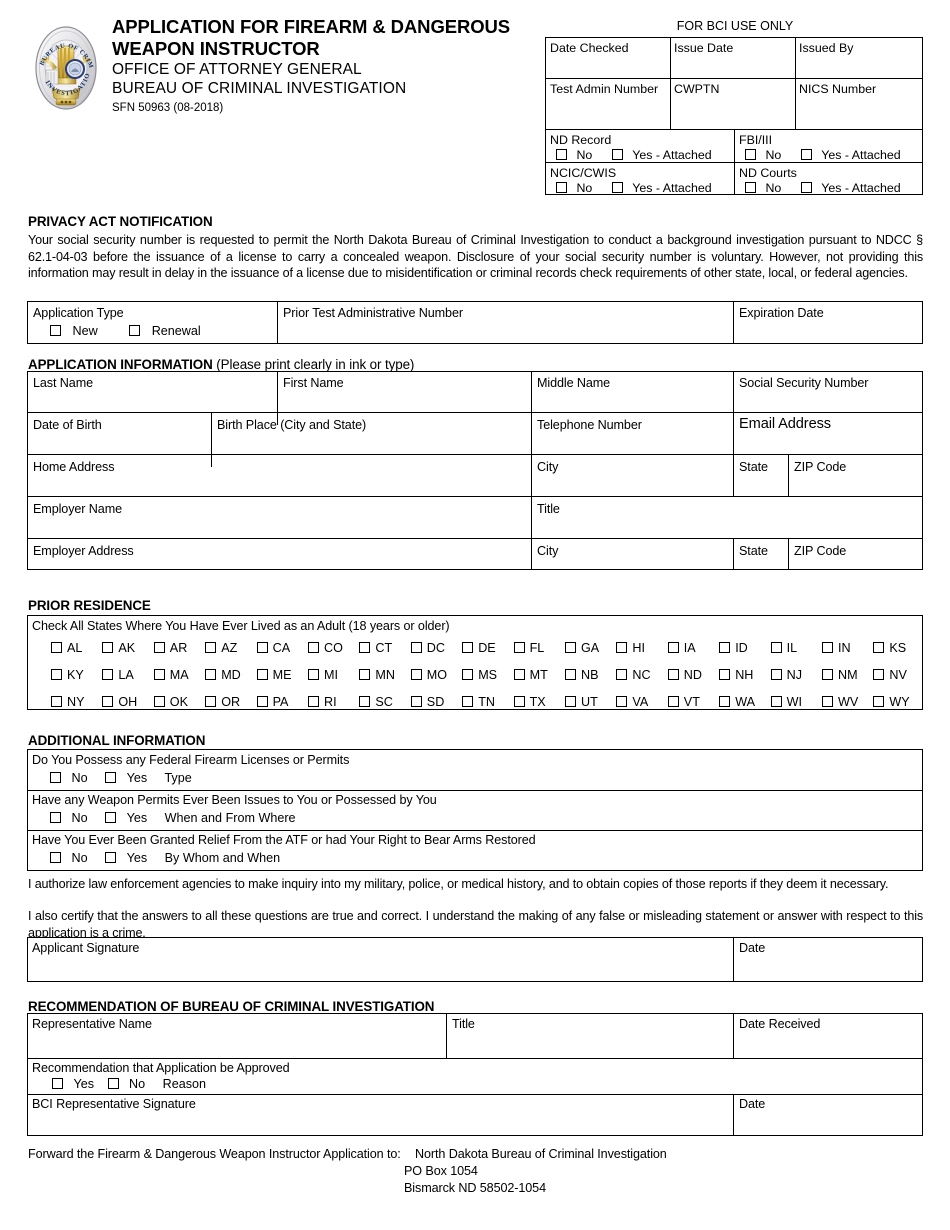 Image resolution: width=950 pixels, height=1230 pixels. I want to click on state-checkbox-mn, so click(365, 674).